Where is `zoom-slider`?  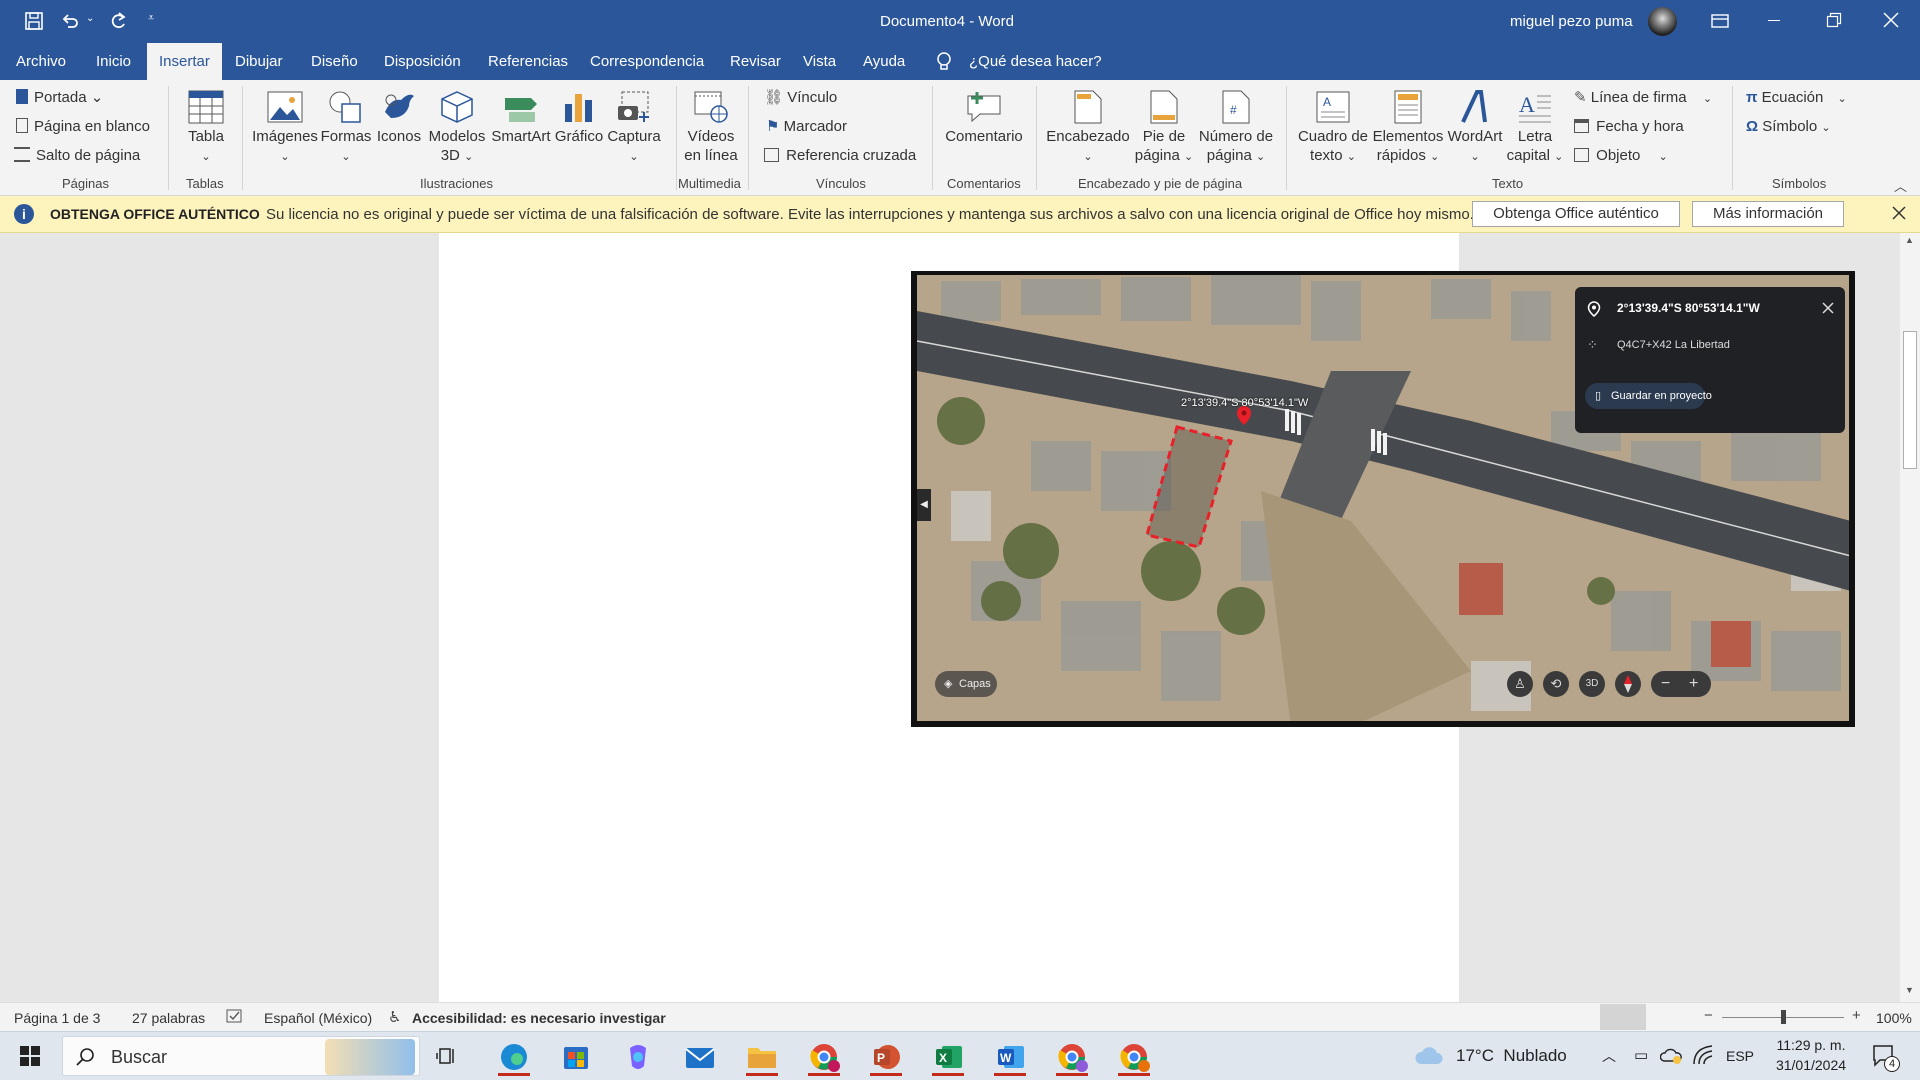
zoom-slider is located at coordinates (1783, 1017).